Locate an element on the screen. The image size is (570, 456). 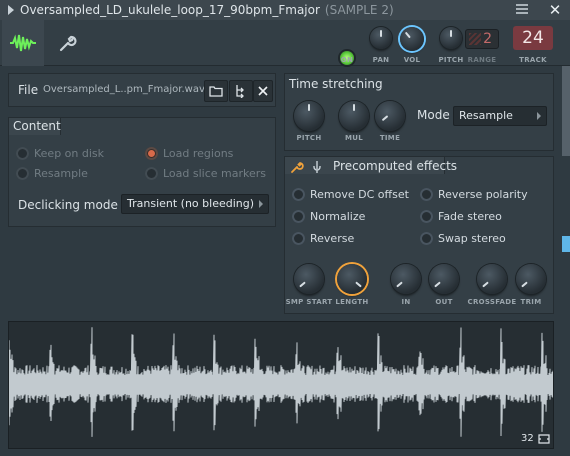
tab-instrument-properties is located at coordinates (67, 43).